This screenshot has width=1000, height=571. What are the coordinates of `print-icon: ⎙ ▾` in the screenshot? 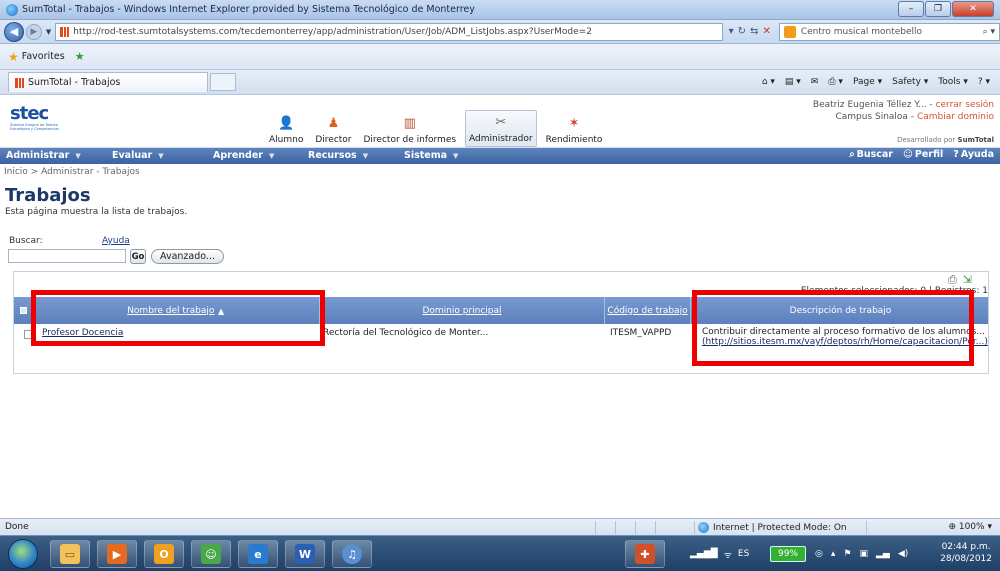 It's located at (835, 82).